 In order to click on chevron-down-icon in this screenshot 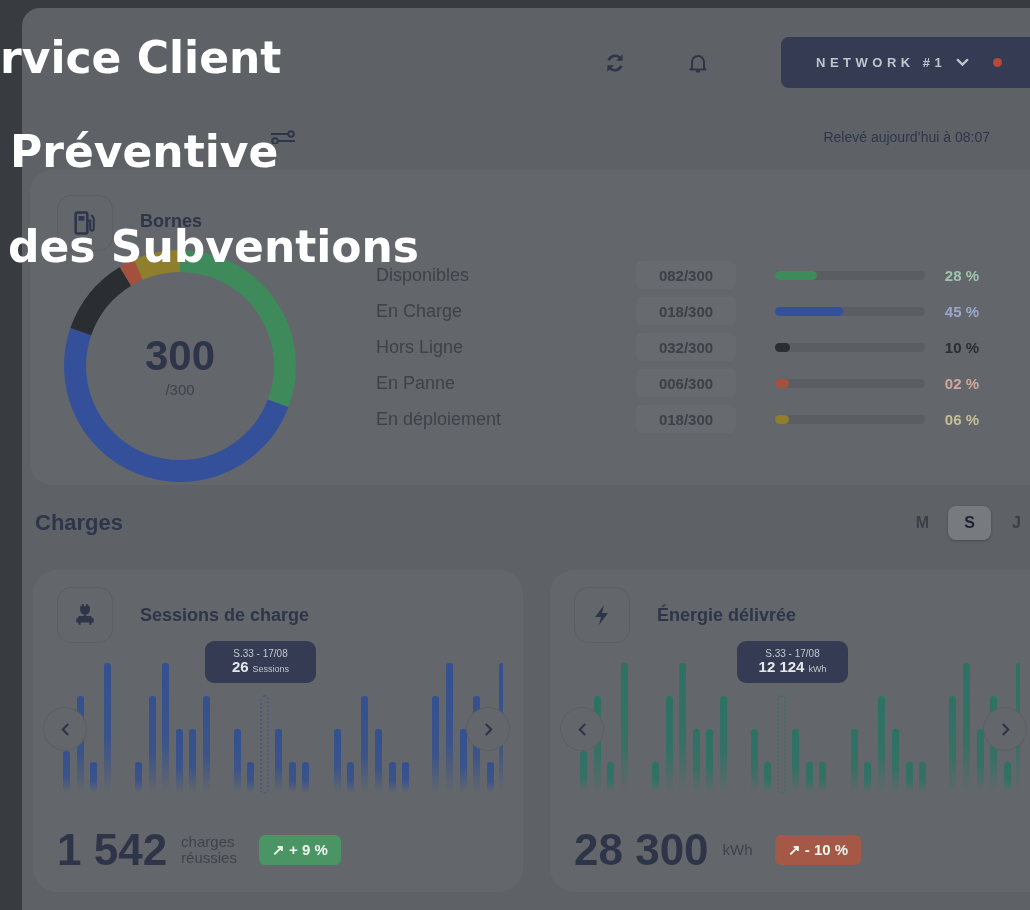, I will do `click(963, 62)`.